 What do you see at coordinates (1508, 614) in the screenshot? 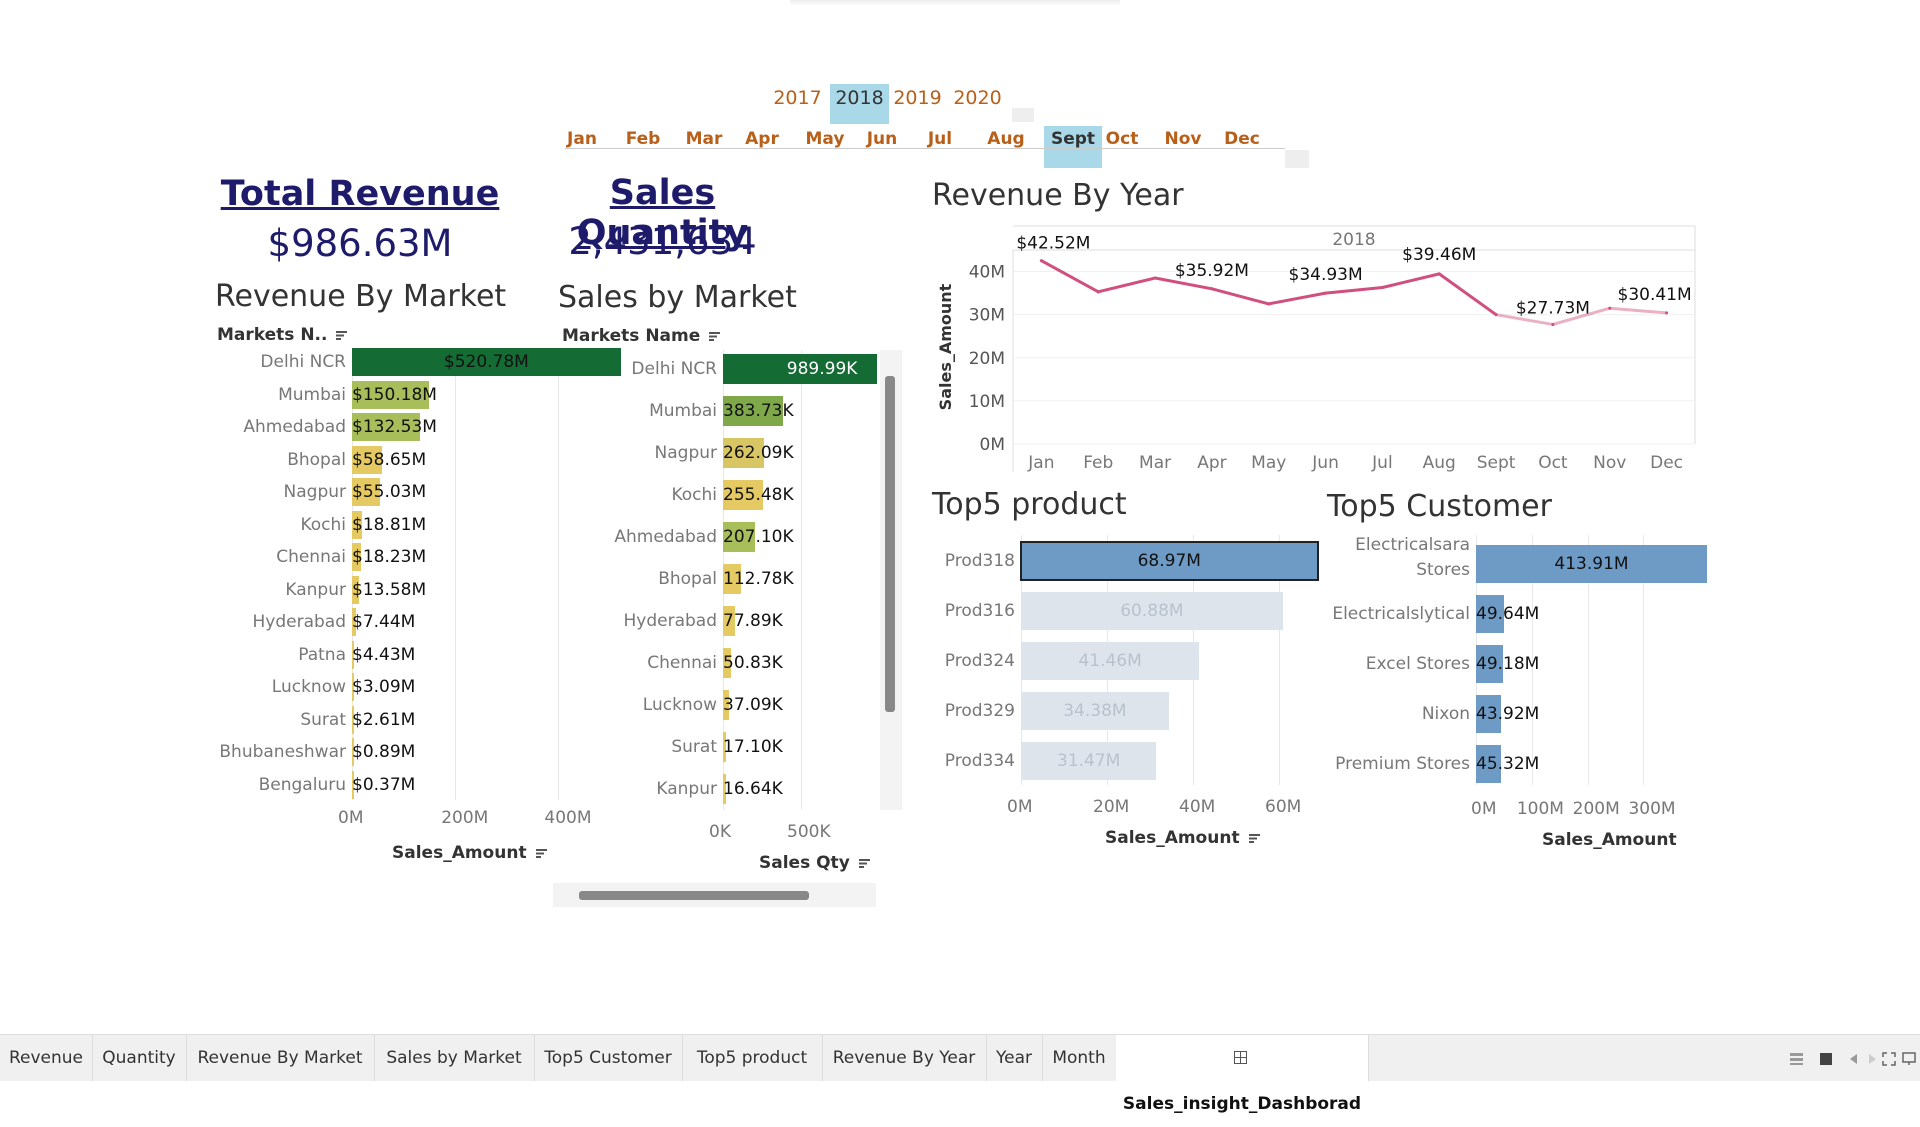
I see `bar-value-label: 49.64M` at bounding box center [1508, 614].